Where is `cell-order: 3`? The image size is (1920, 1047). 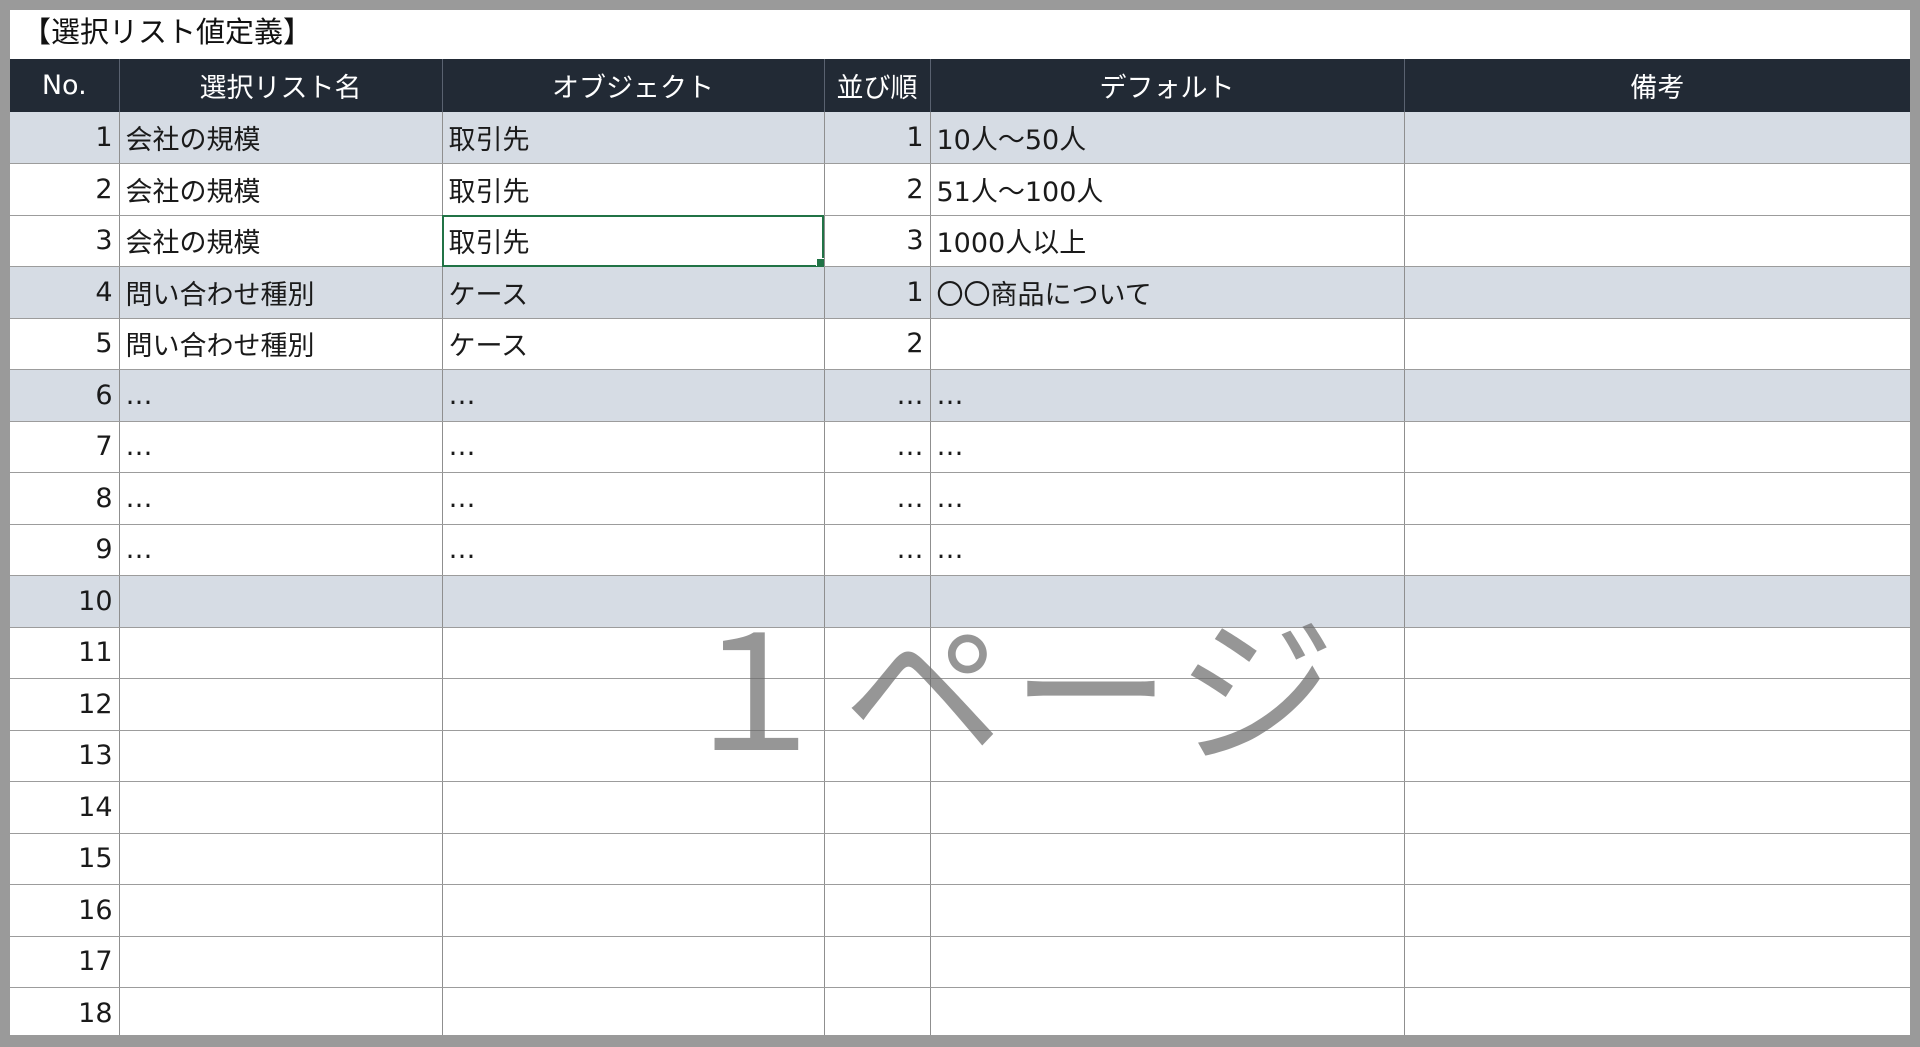
cell-order: 3 is located at coordinates (876, 241).